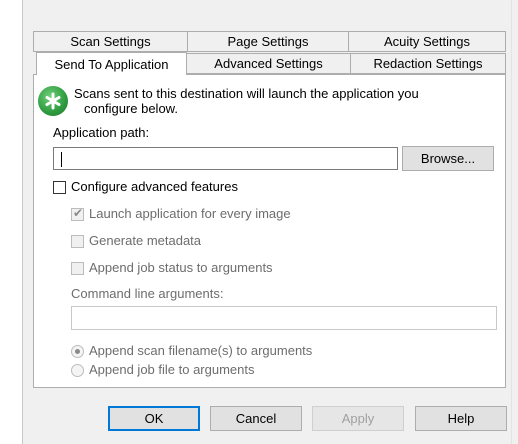 This screenshot has height=444, width=518. I want to click on application-path-label: Application path:, so click(101, 132).